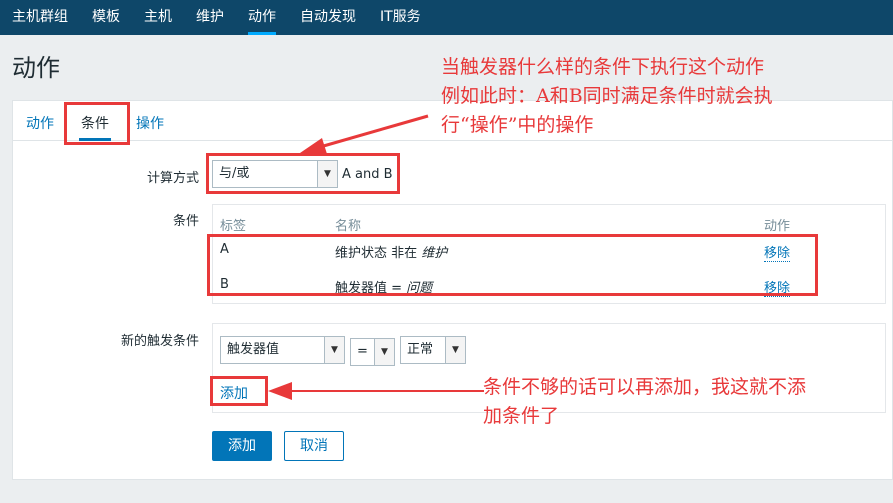 The height and width of the screenshot is (503, 893). Describe the element at coordinates (40, 17) in the screenshot. I see `nav-item-host-groups: 主机群组` at that location.